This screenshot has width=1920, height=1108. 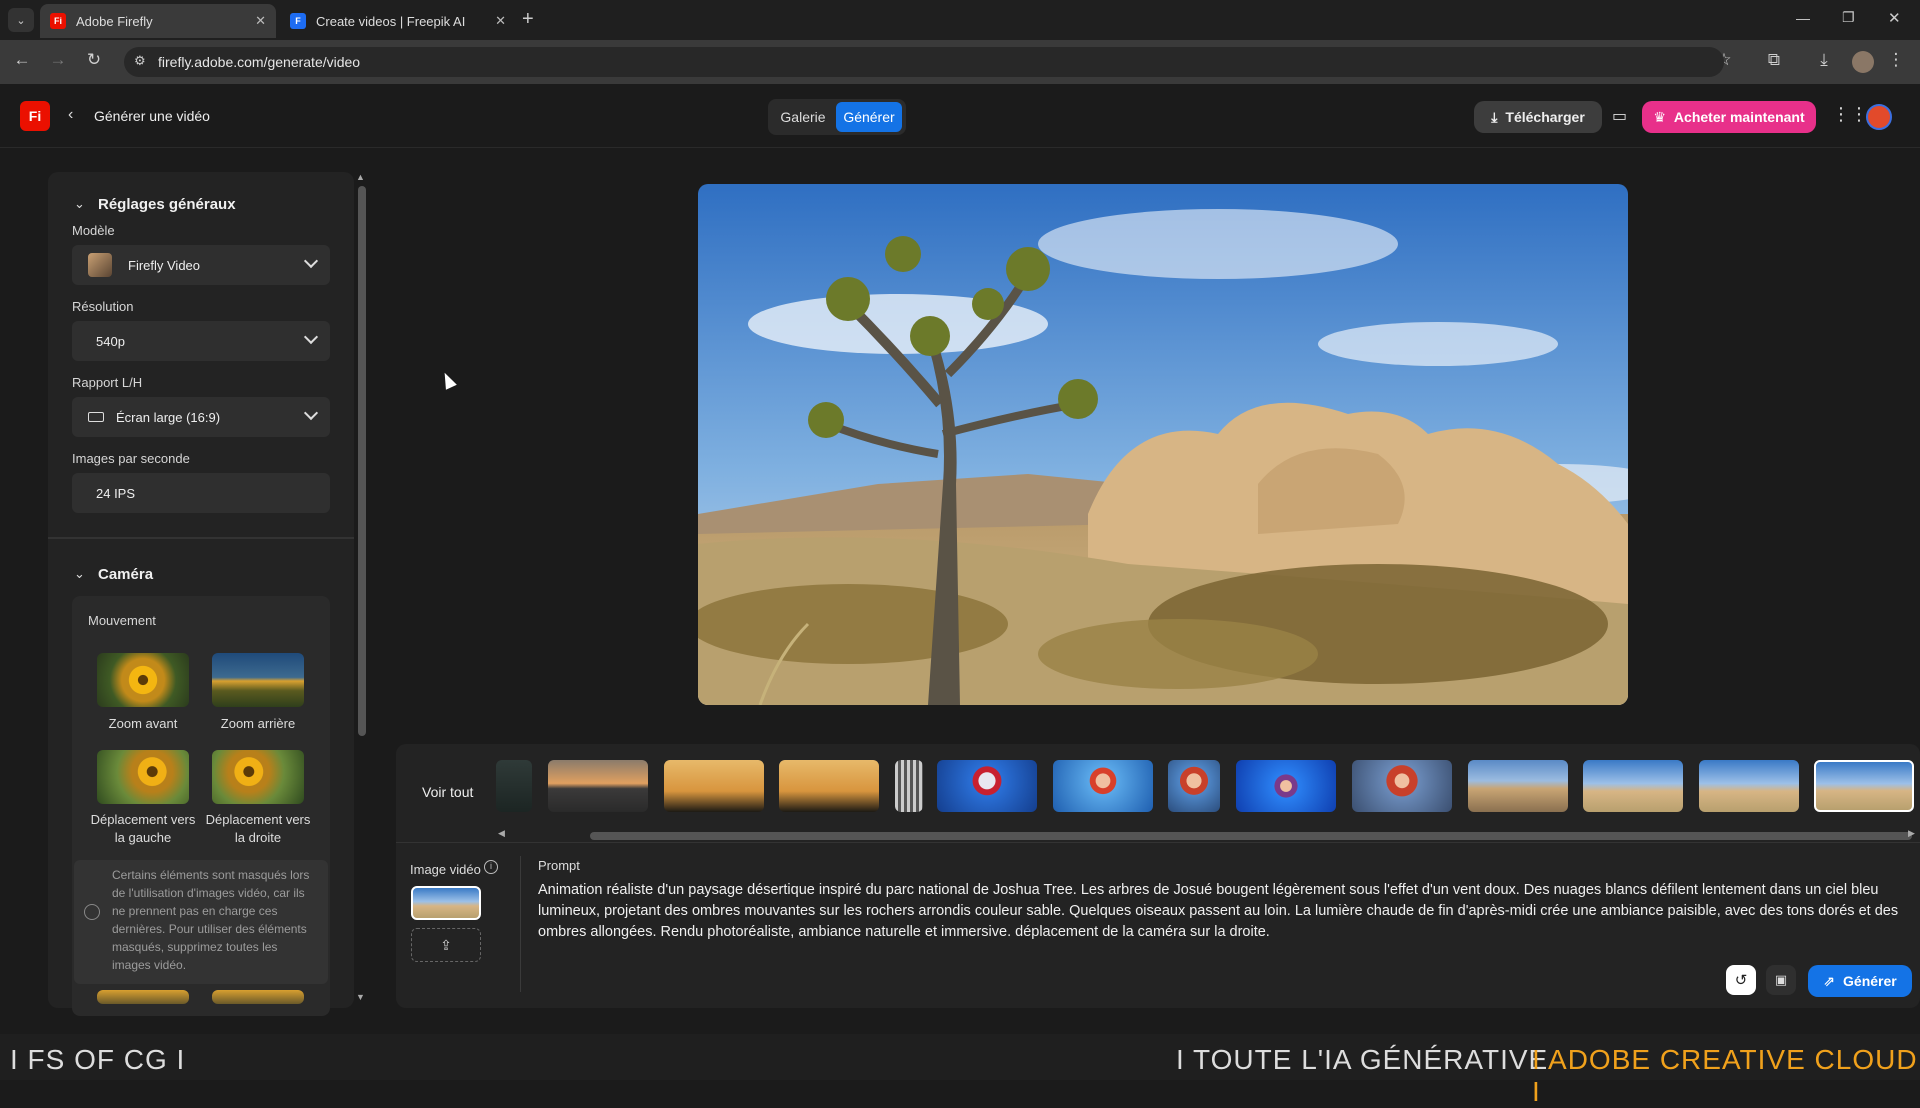 I want to click on download-button: ⤓ Télécharger, so click(x=1538, y=117).